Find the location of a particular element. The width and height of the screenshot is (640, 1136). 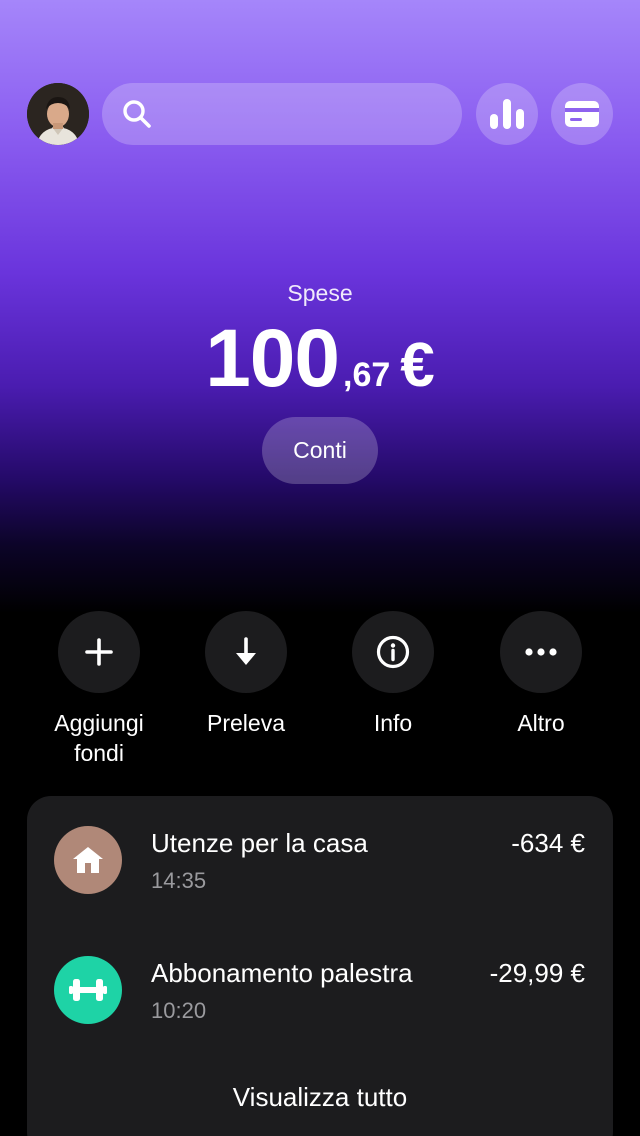

transaction-time: 10:20 is located at coordinates (179, 1010).